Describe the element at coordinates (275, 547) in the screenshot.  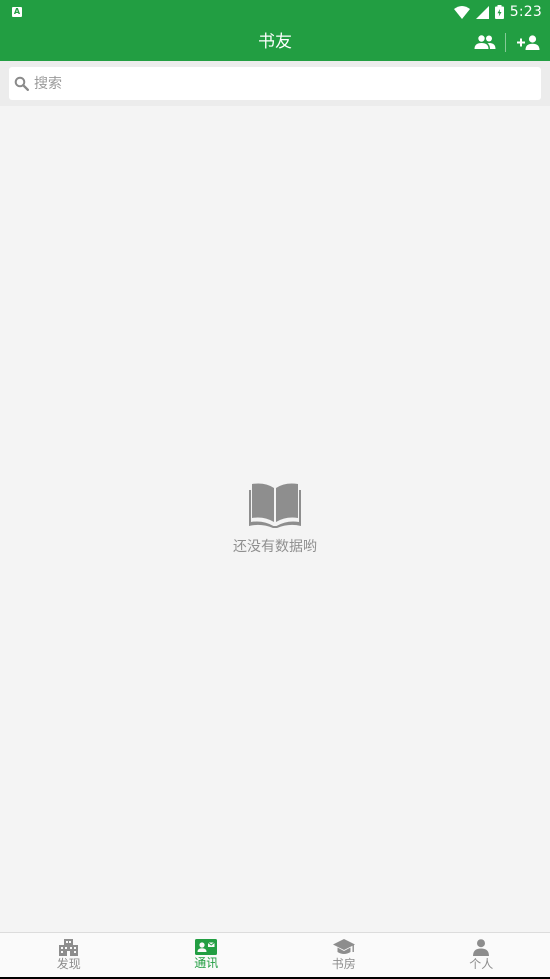
I see `empty-message: 还没有数据哟` at that location.